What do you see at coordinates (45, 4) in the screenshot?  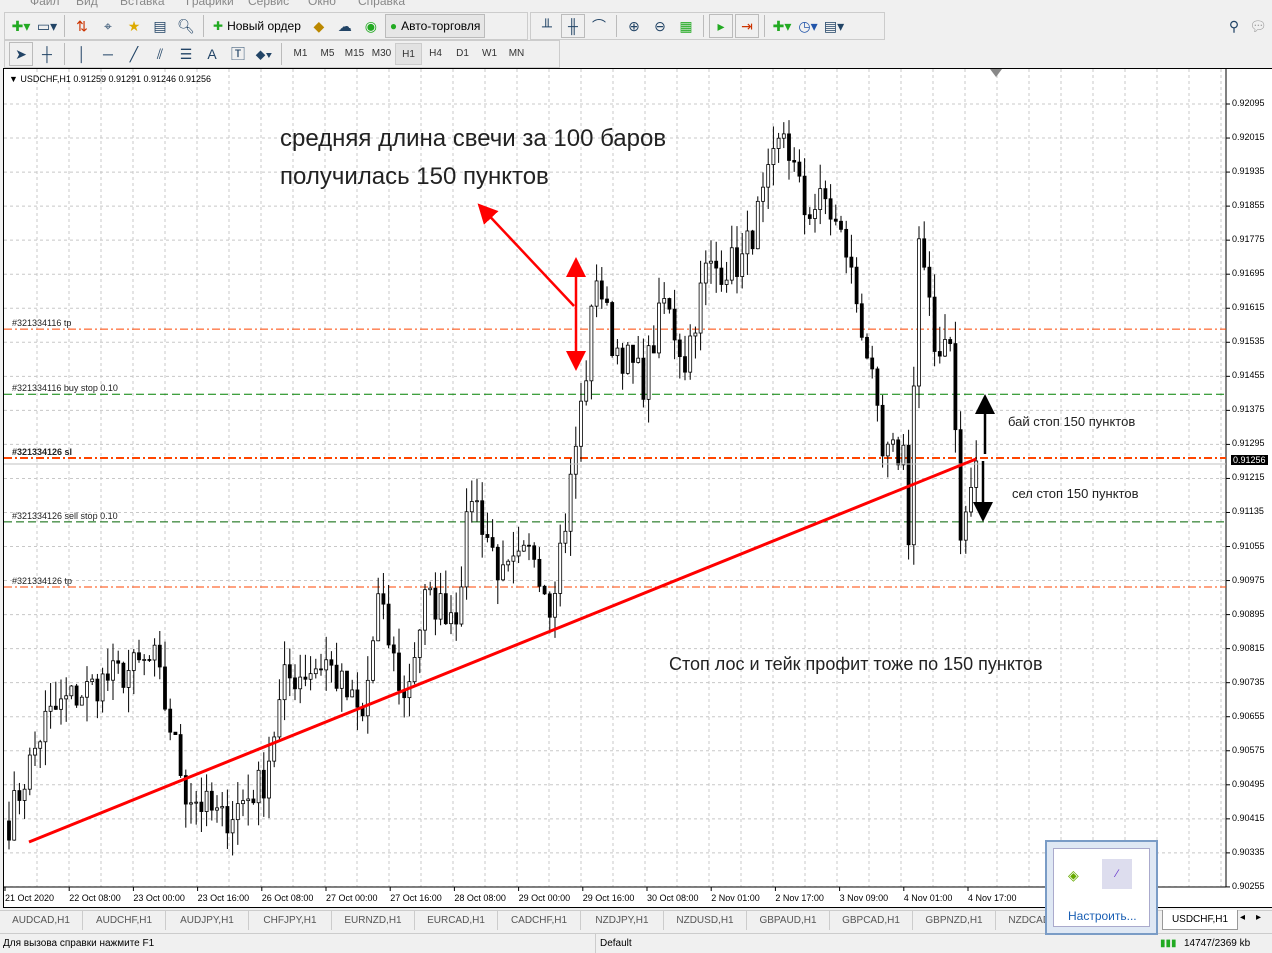 I see `menu-item: Файл` at bounding box center [45, 4].